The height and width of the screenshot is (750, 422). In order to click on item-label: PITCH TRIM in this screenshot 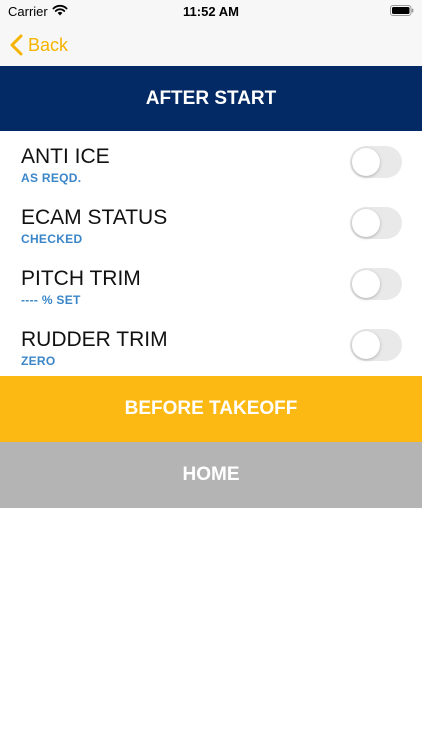, I will do `click(81, 278)`.